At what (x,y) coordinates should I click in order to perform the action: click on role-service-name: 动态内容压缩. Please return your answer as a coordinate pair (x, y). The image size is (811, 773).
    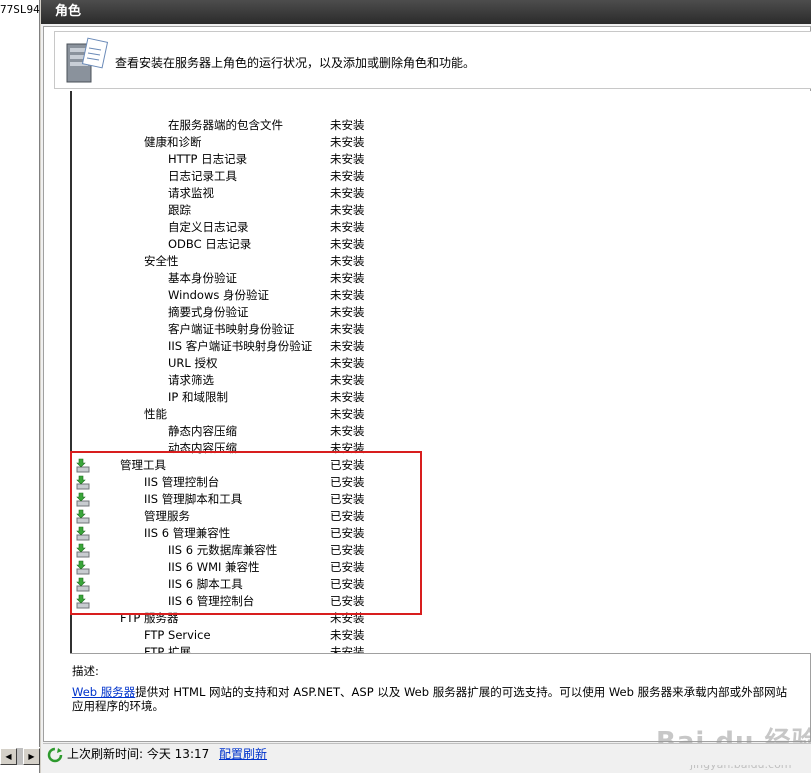
    Looking at the image, I should click on (202, 448).